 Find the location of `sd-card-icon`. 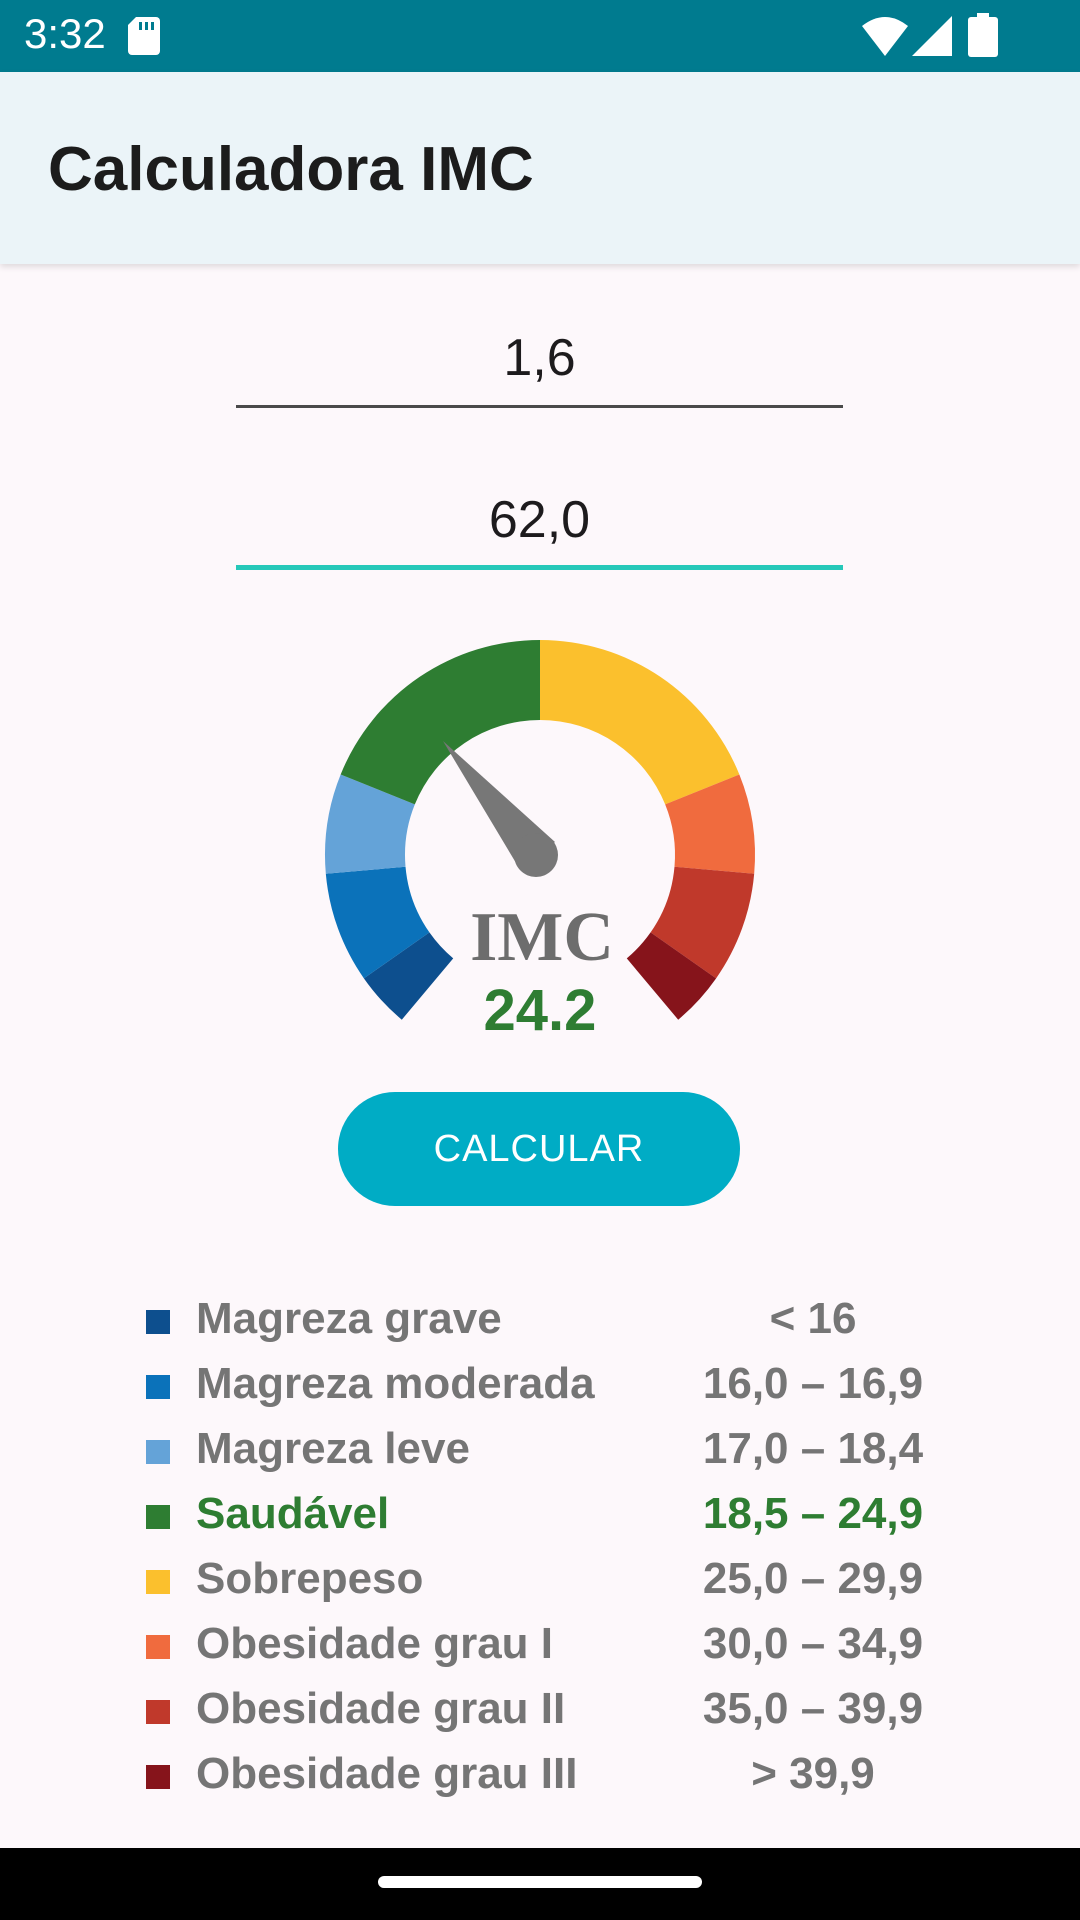

sd-card-icon is located at coordinates (144, 36).